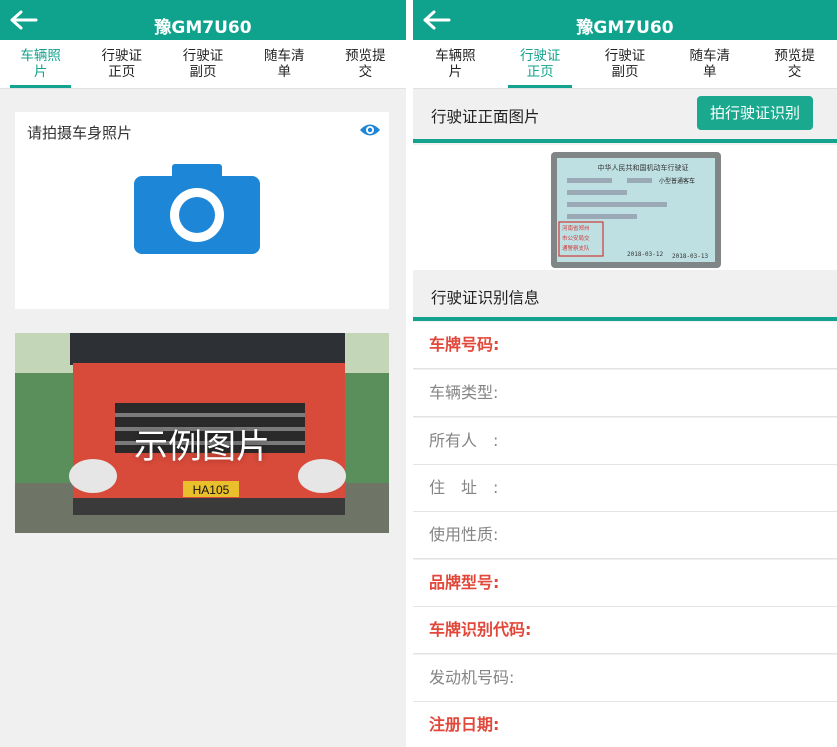 The height and width of the screenshot is (747, 837). Describe the element at coordinates (464, 487) in the screenshot. I see `field-label: 住 址 :` at that location.